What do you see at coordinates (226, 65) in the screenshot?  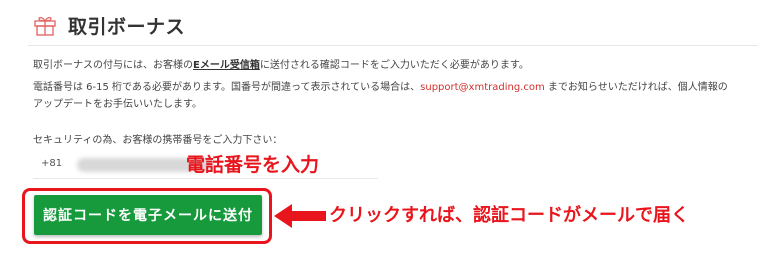 I see `email-inbox-emphasis: Eメール受信箱` at bounding box center [226, 65].